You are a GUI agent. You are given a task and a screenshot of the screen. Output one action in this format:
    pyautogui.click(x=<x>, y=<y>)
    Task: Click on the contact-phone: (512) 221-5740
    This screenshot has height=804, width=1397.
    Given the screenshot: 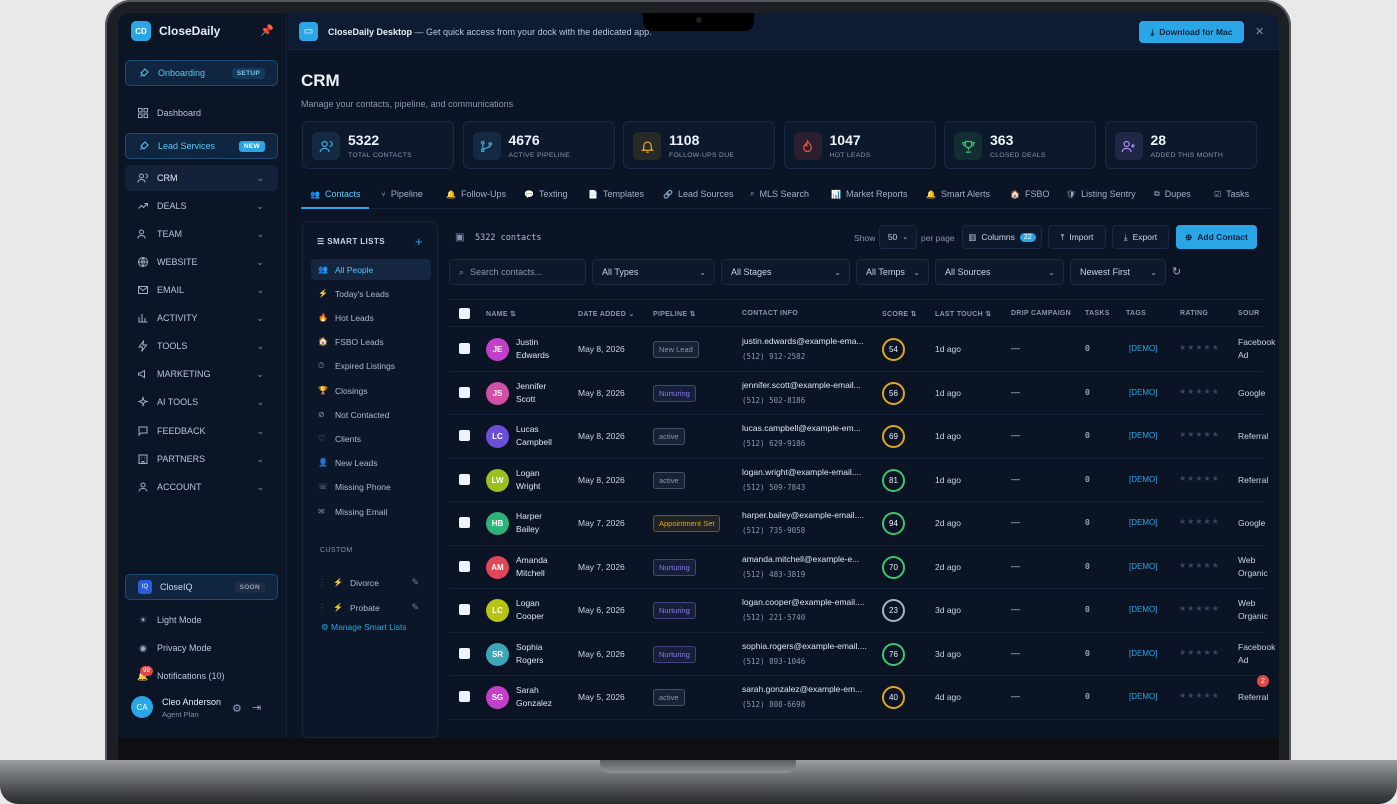 What is the action you would take?
    pyautogui.click(x=773, y=617)
    